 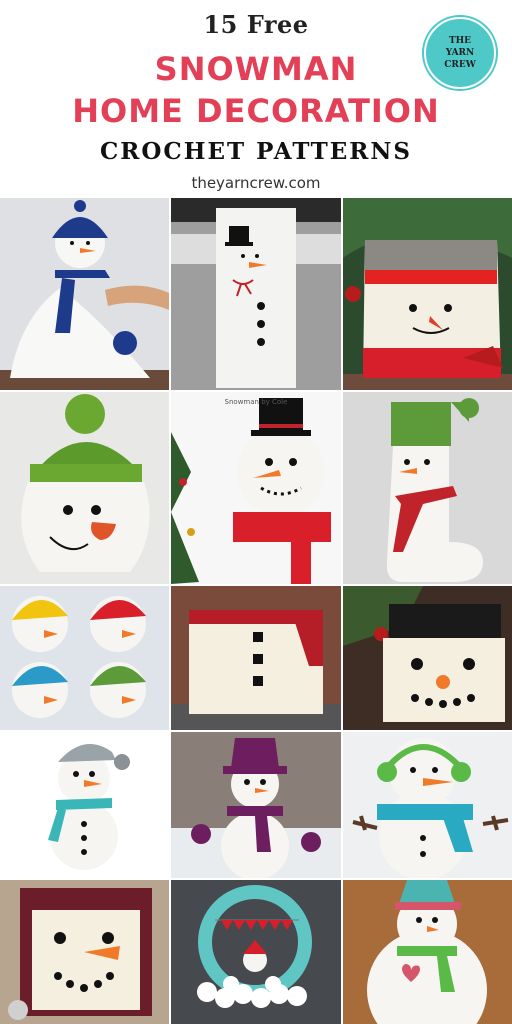 I want to click on snowman-tissue-box-image, so click(x=427, y=658).